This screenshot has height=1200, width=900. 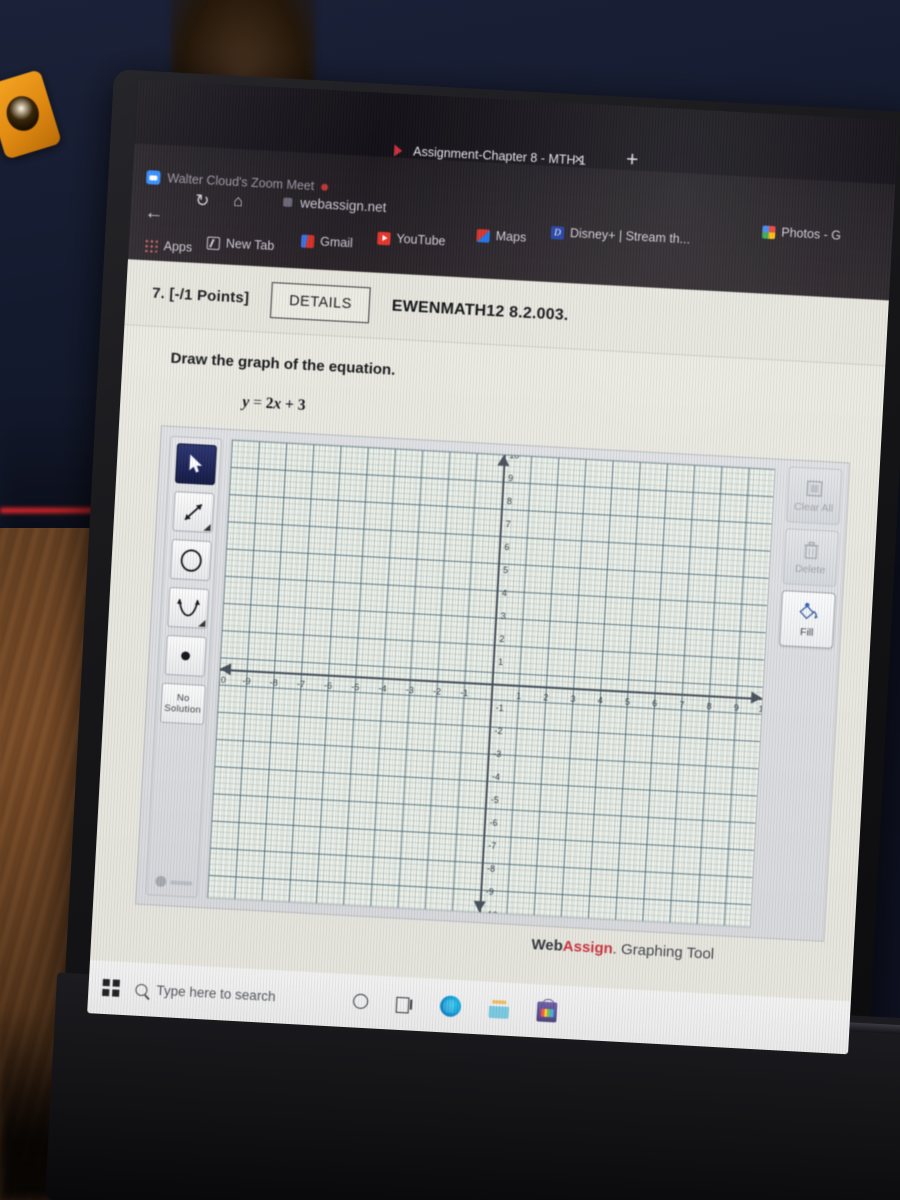 What do you see at coordinates (161, 881) in the screenshot?
I see `vendor-mark-icon` at bounding box center [161, 881].